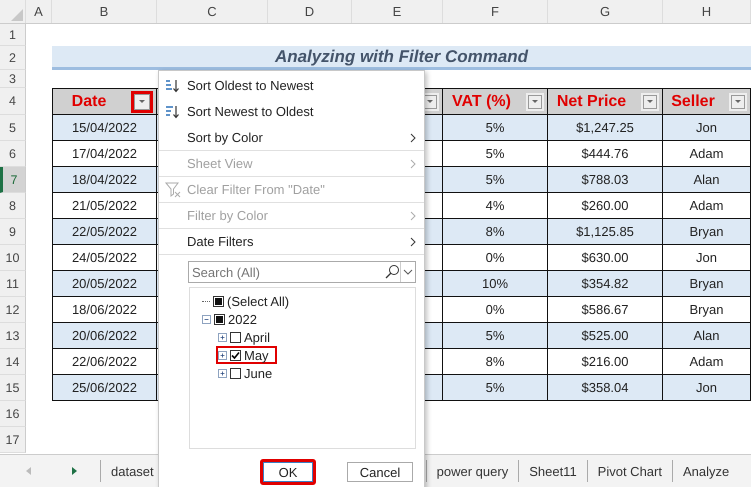 The width and height of the screenshot is (751, 487). Describe the element at coordinates (13, 258) in the screenshot. I see `row-header: 10` at that location.